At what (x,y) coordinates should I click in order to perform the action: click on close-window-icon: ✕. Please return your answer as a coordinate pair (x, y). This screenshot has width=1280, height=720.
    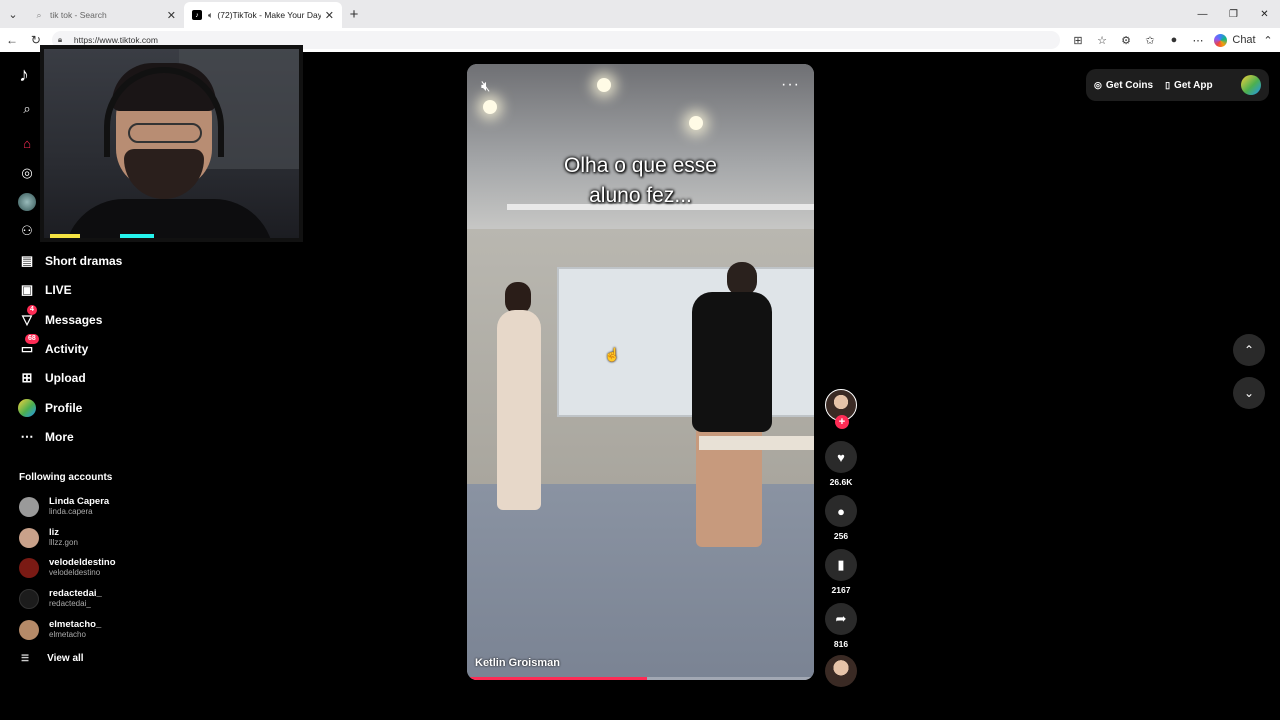
    Looking at the image, I should click on (1264, 14).